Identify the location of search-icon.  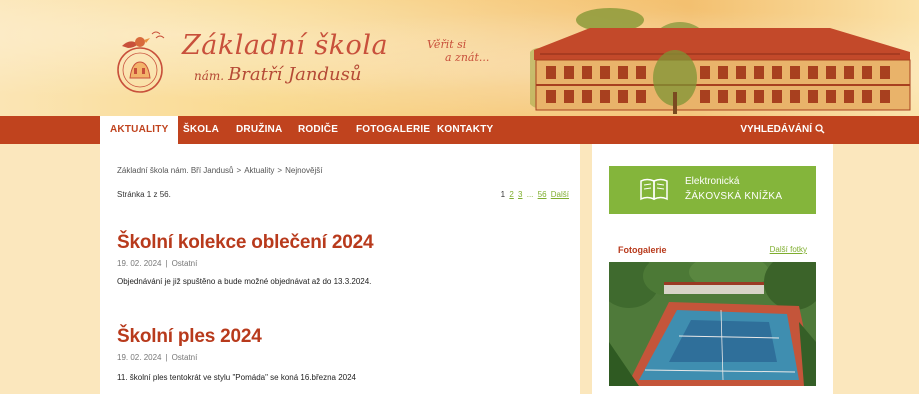
(820, 129).